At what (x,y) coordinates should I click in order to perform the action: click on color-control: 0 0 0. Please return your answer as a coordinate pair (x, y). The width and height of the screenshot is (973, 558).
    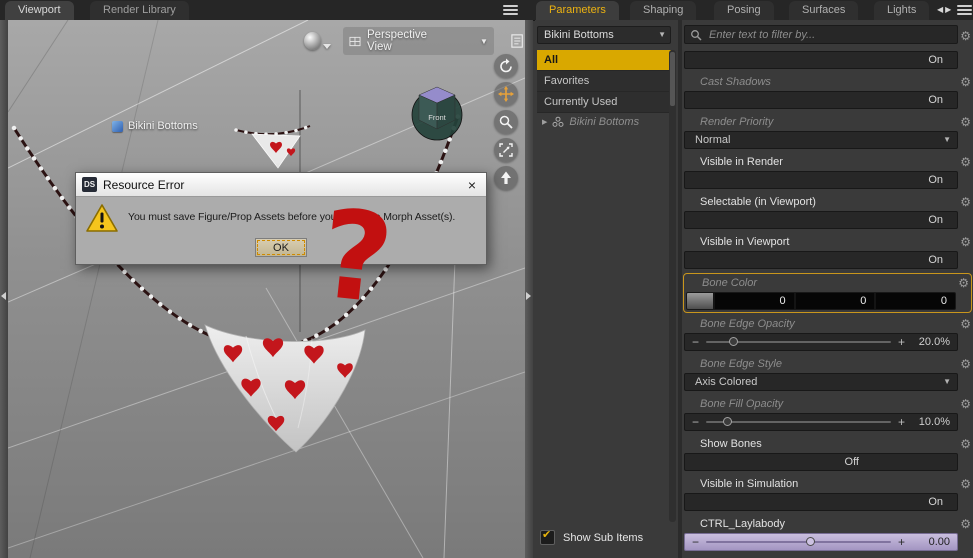
    Looking at the image, I should click on (821, 301).